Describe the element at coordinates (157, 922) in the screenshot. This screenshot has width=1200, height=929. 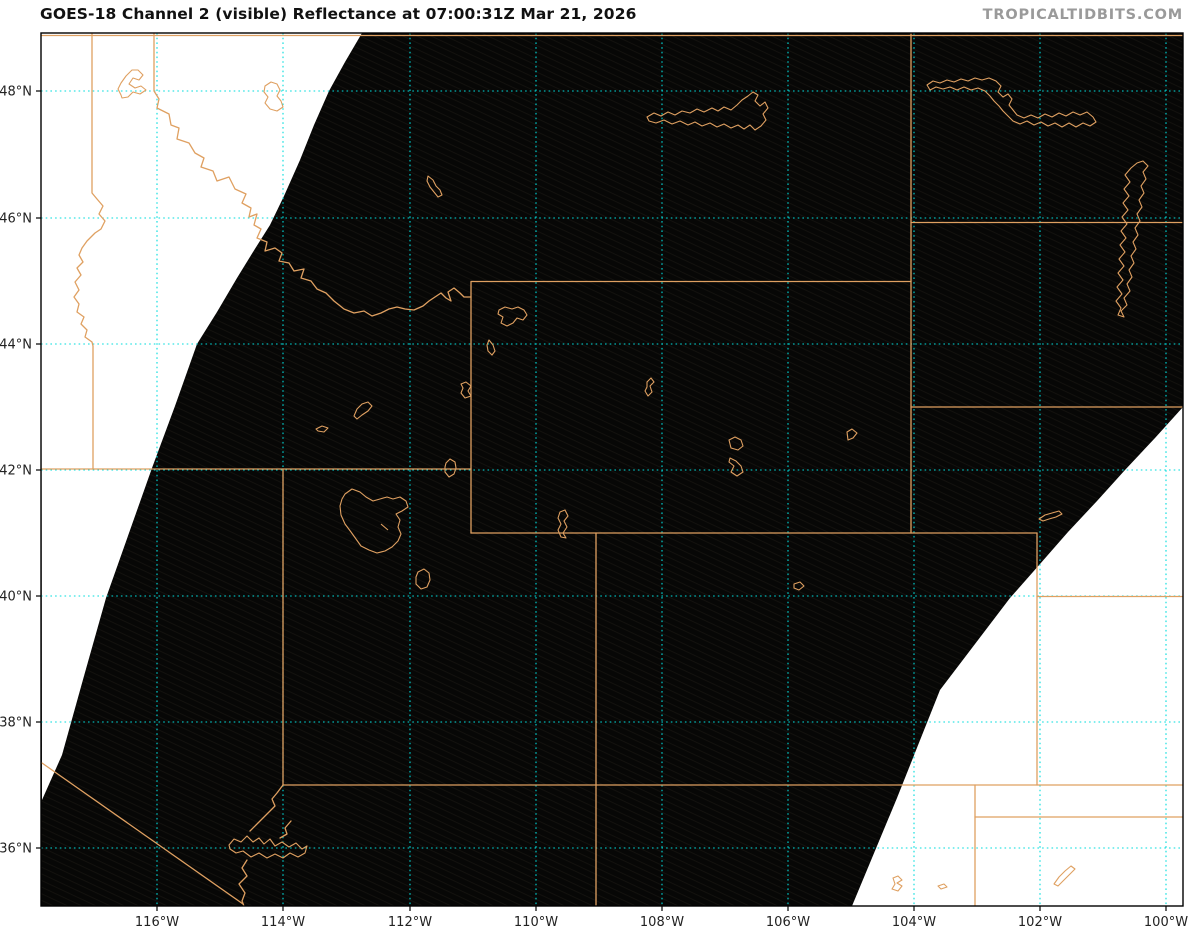
I see `longitude-label: 116°W` at that location.